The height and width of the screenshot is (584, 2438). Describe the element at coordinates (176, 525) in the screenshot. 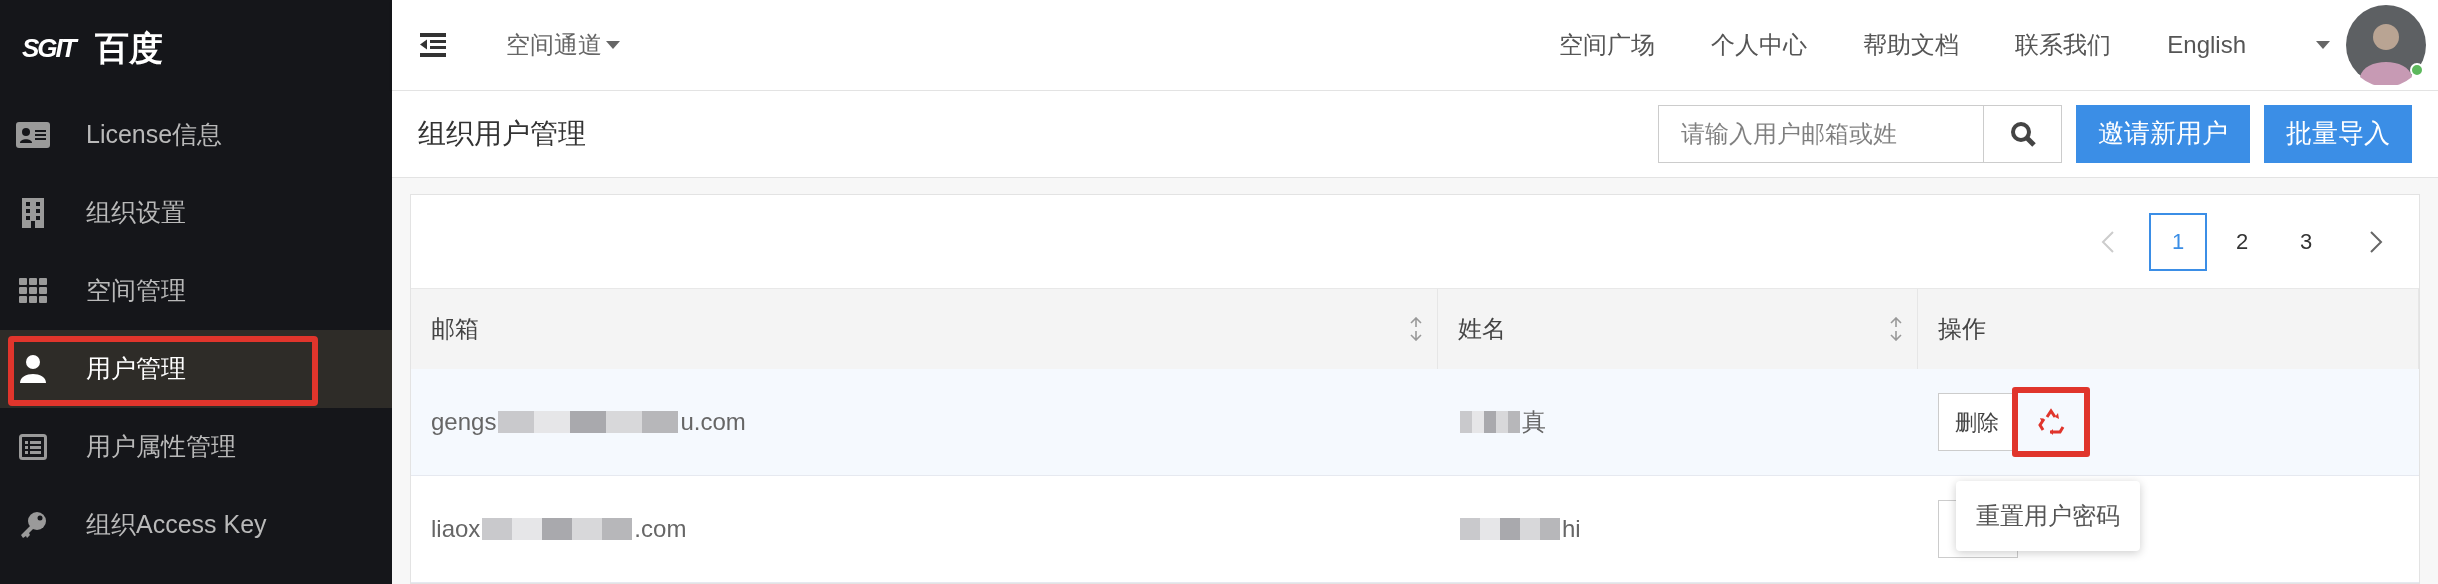

I see `sidebar-label: 组织Access Key` at that location.